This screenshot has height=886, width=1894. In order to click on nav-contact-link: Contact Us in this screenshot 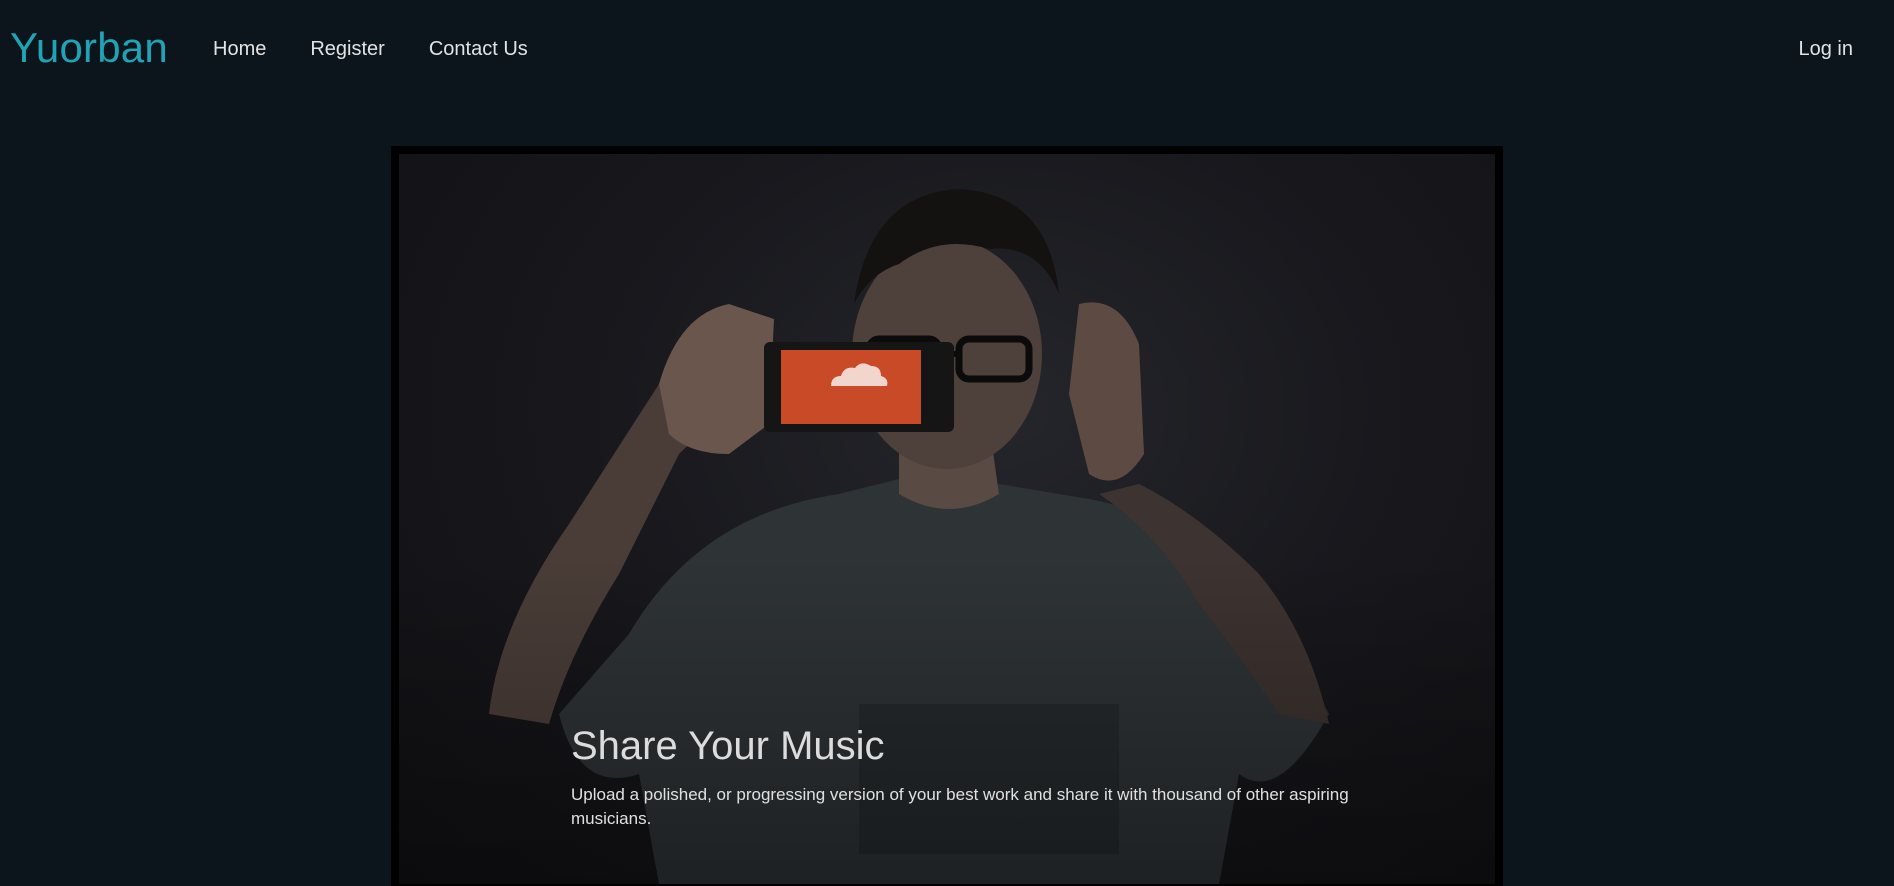, I will do `click(478, 49)`.